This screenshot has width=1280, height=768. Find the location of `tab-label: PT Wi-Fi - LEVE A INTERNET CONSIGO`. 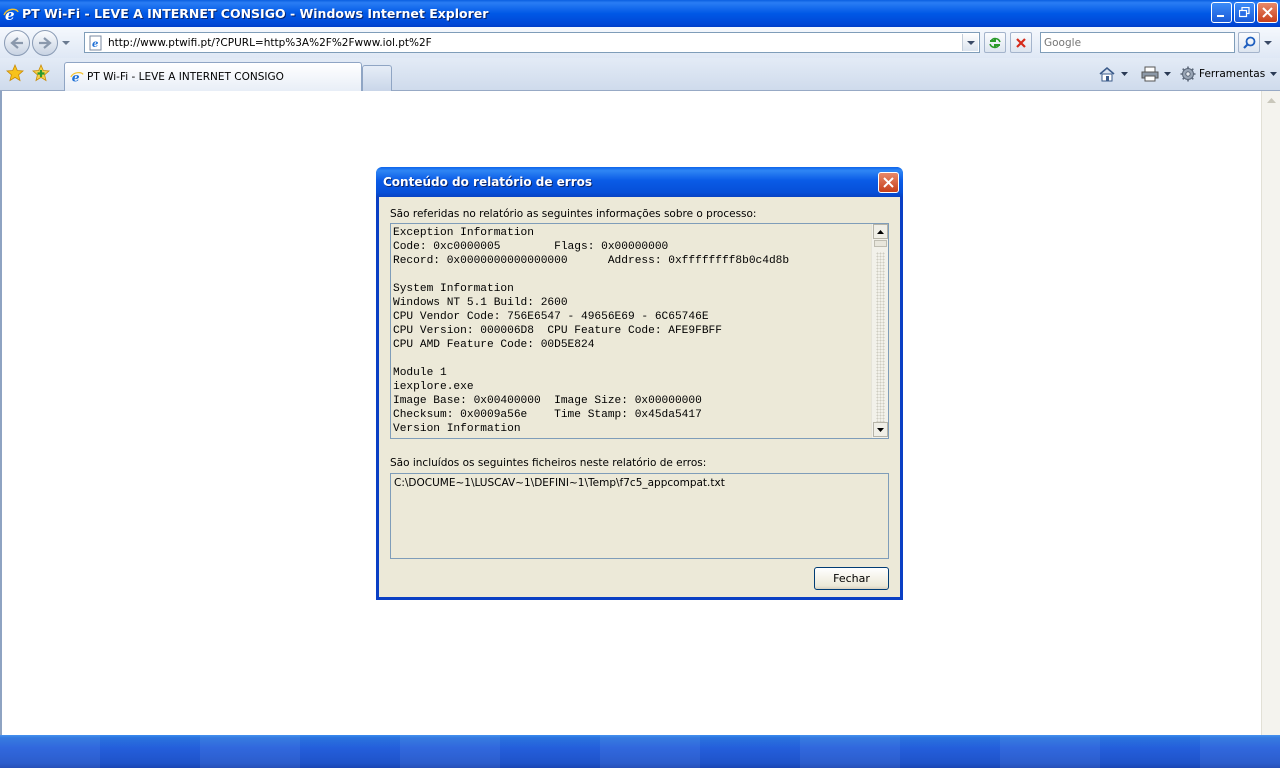

tab-label: PT Wi-Fi - LEVE A INTERNET CONSIGO is located at coordinates (185, 77).